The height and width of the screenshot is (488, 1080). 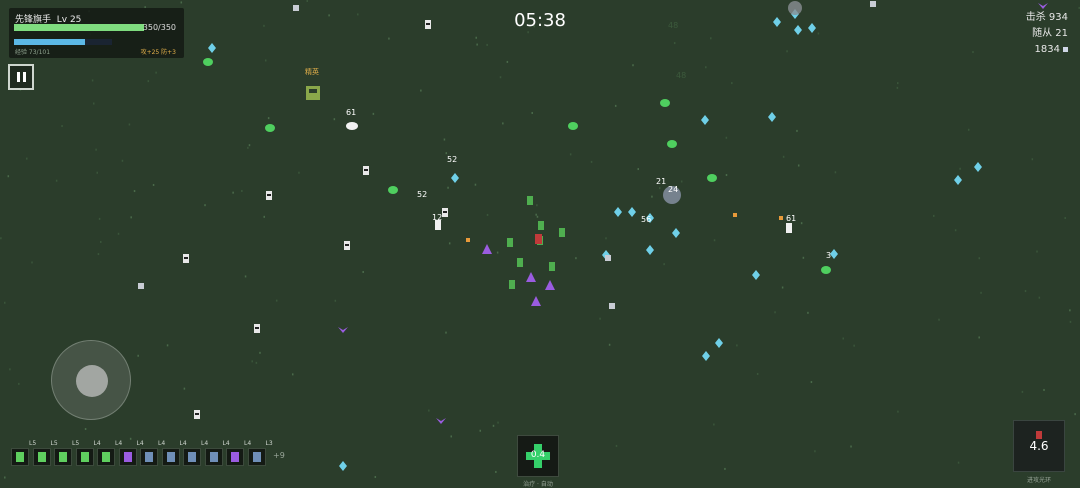 What do you see at coordinates (1046, 17) in the screenshot?
I see `kill-count: 击杀 934` at bounding box center [1046, 17].